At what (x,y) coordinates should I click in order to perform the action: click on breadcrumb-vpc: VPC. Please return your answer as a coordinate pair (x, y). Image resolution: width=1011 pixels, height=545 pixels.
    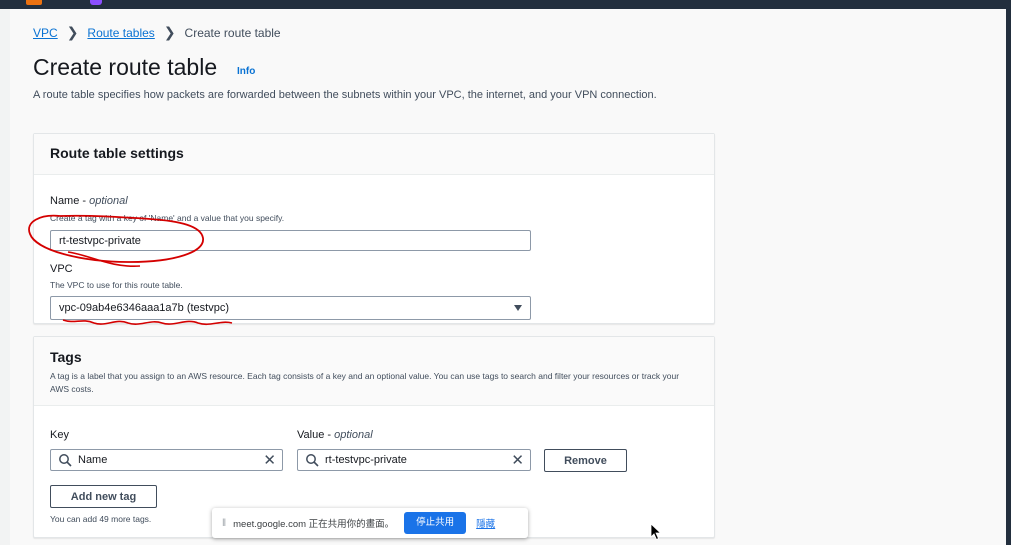
    Looking at the image, I should click on (45, 33).